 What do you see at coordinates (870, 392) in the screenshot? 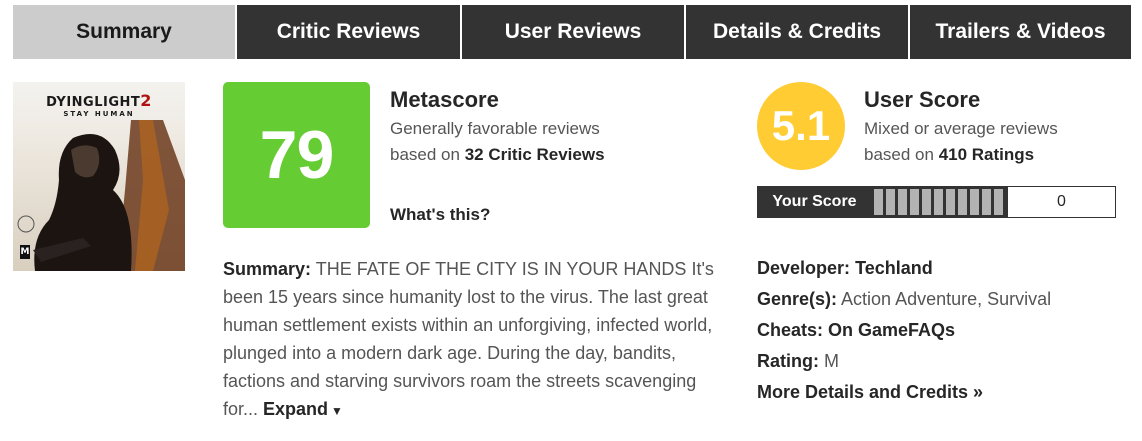
I see `more-details-link: More Details and Credits »` at bounding box center [870, 392].